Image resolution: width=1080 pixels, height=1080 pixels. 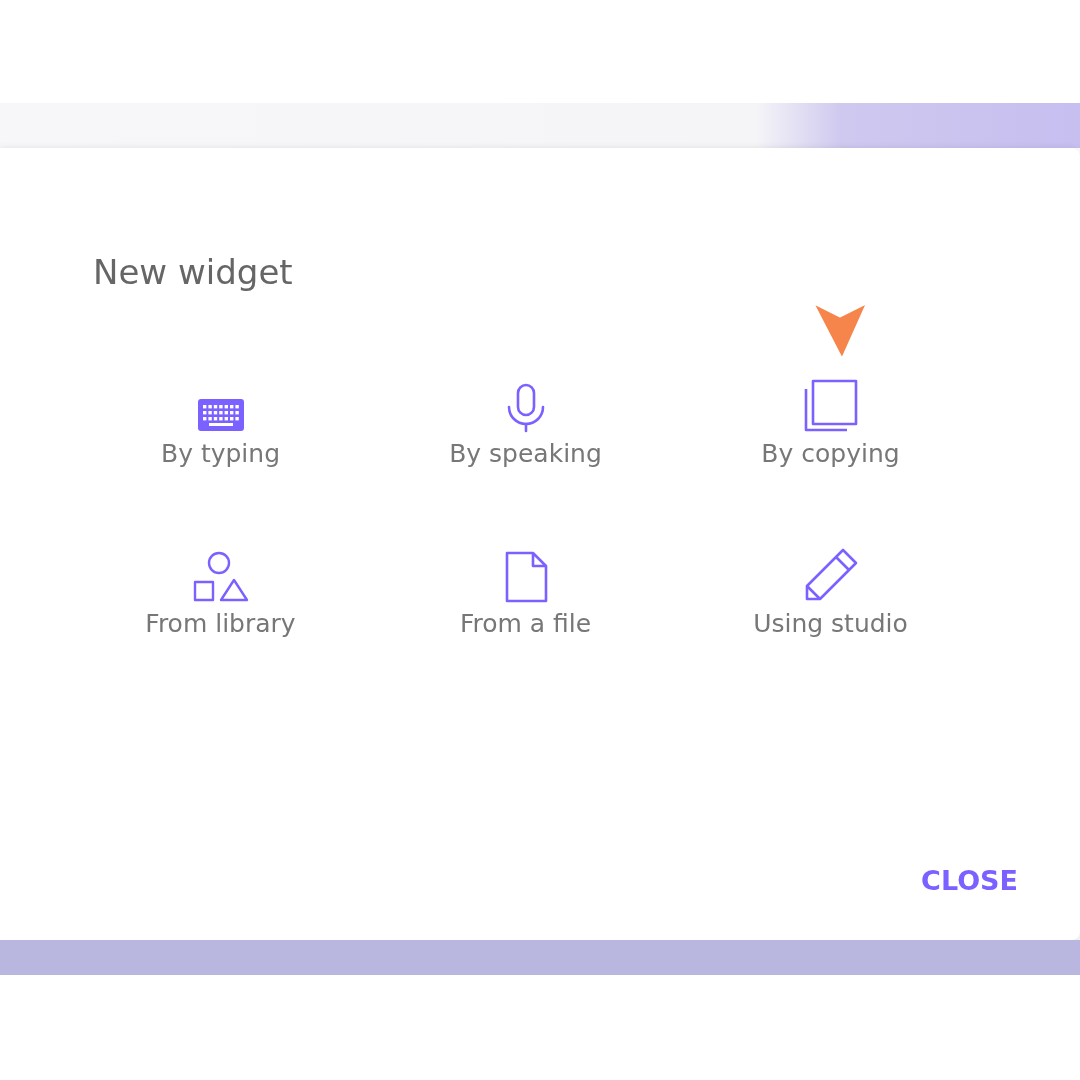 What do you see at coordinates (220, 623) in the screenshot?
I see `option-label: From library` at bounding box center [220, 623].